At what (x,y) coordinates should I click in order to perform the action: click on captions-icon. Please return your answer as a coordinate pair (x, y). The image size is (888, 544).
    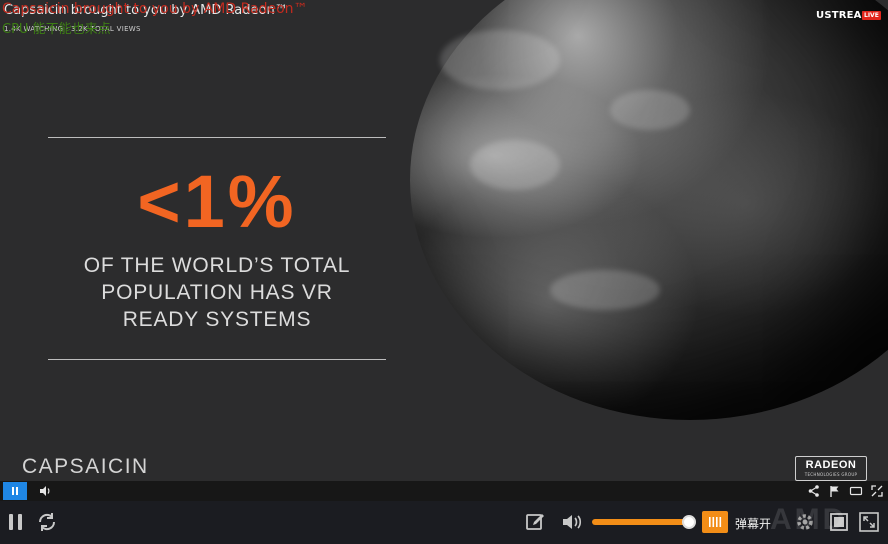
    Looking at the image, I should click on (856, 491).